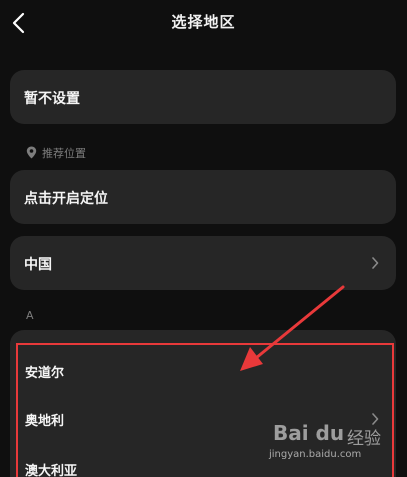 The image size is (407, 477). I want to click on no-setting-label: 暂不设置, so click(52, 99).